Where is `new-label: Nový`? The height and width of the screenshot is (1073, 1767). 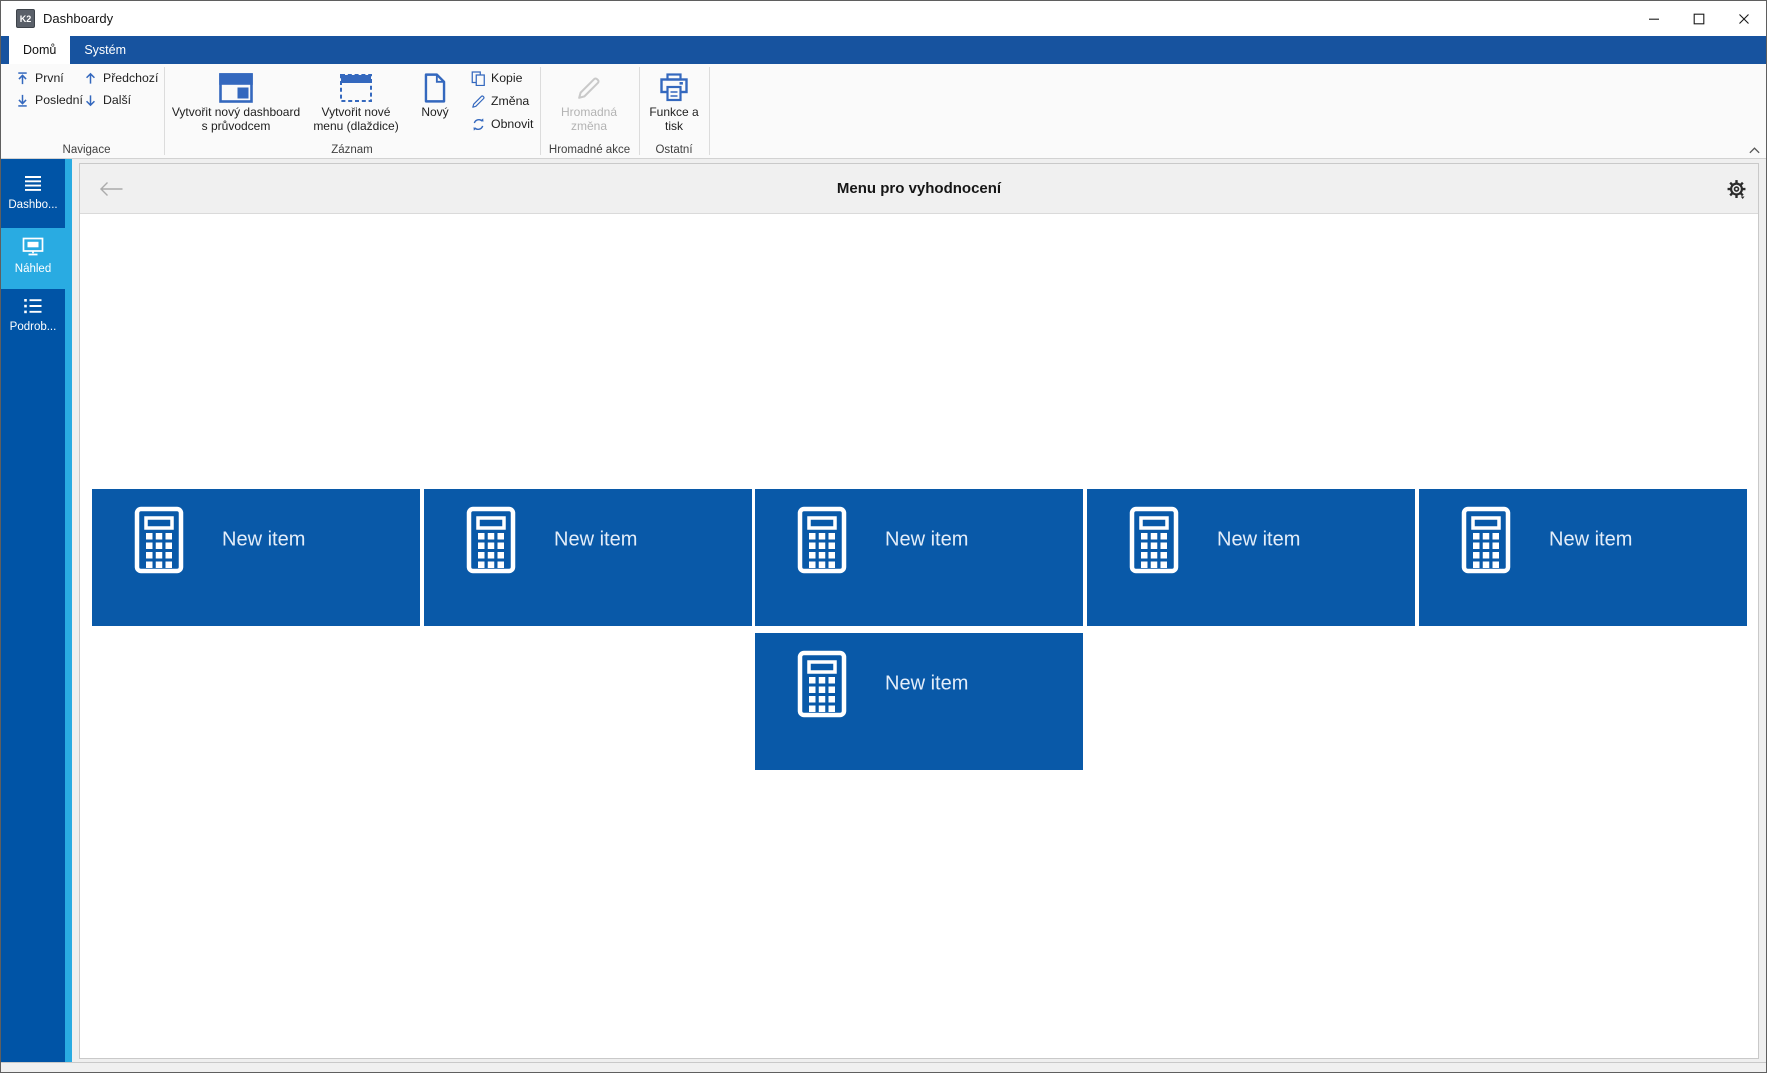 new-label: Nový is located at coordinates (435, 112).